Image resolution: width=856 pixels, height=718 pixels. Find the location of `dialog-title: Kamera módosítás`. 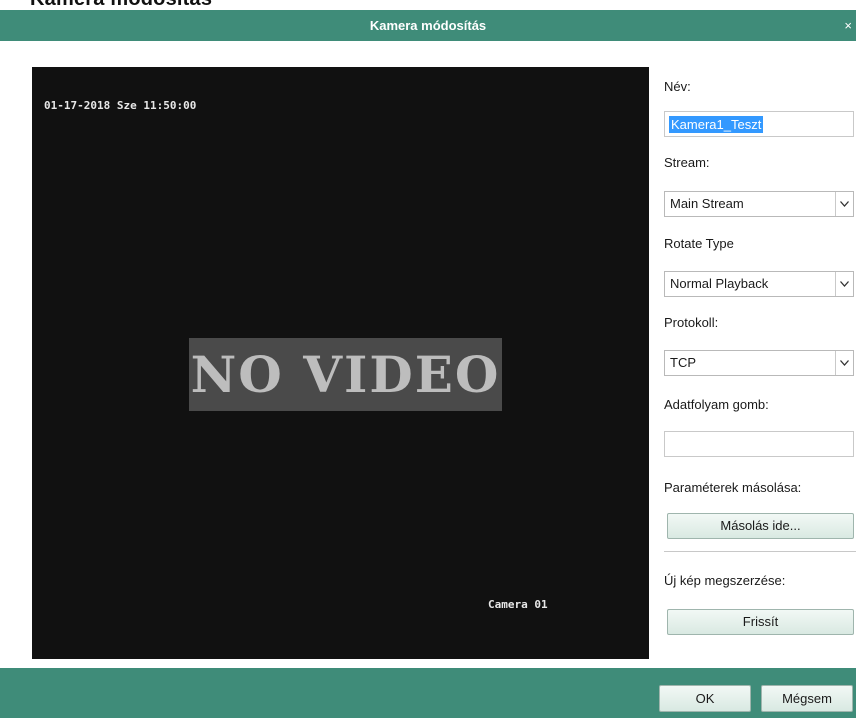

dialog-title: Kamera módosítás is located at coordinates (428, 25).